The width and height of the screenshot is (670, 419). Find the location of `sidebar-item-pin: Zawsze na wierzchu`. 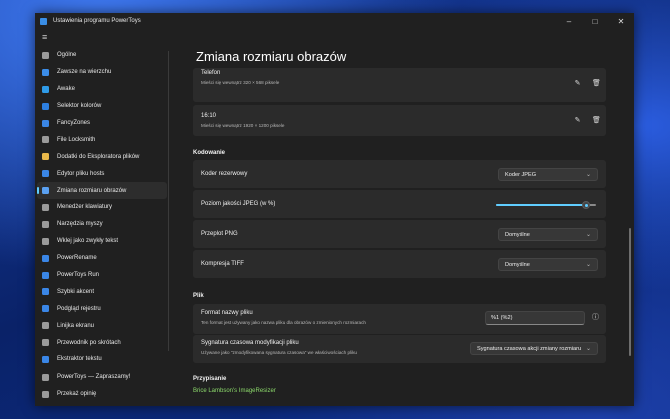

sidebar-item-pin: Zawsze na wierzchu is located at coordinates (102, 72).